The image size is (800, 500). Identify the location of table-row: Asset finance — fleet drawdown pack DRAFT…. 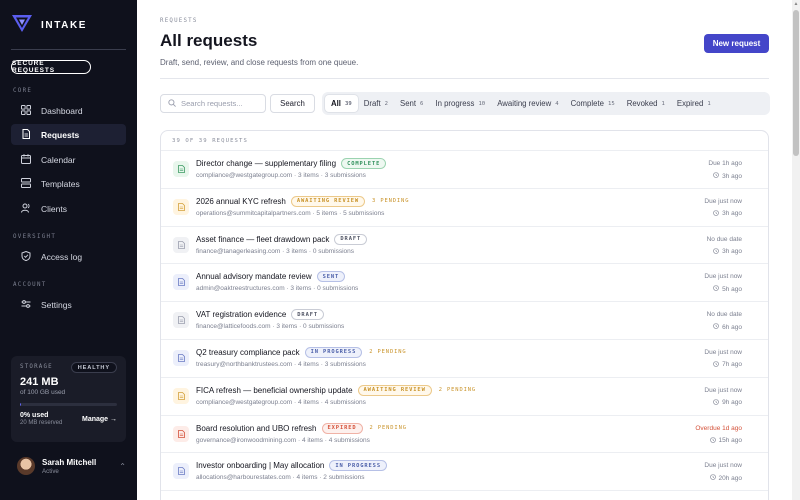
(464, 246).